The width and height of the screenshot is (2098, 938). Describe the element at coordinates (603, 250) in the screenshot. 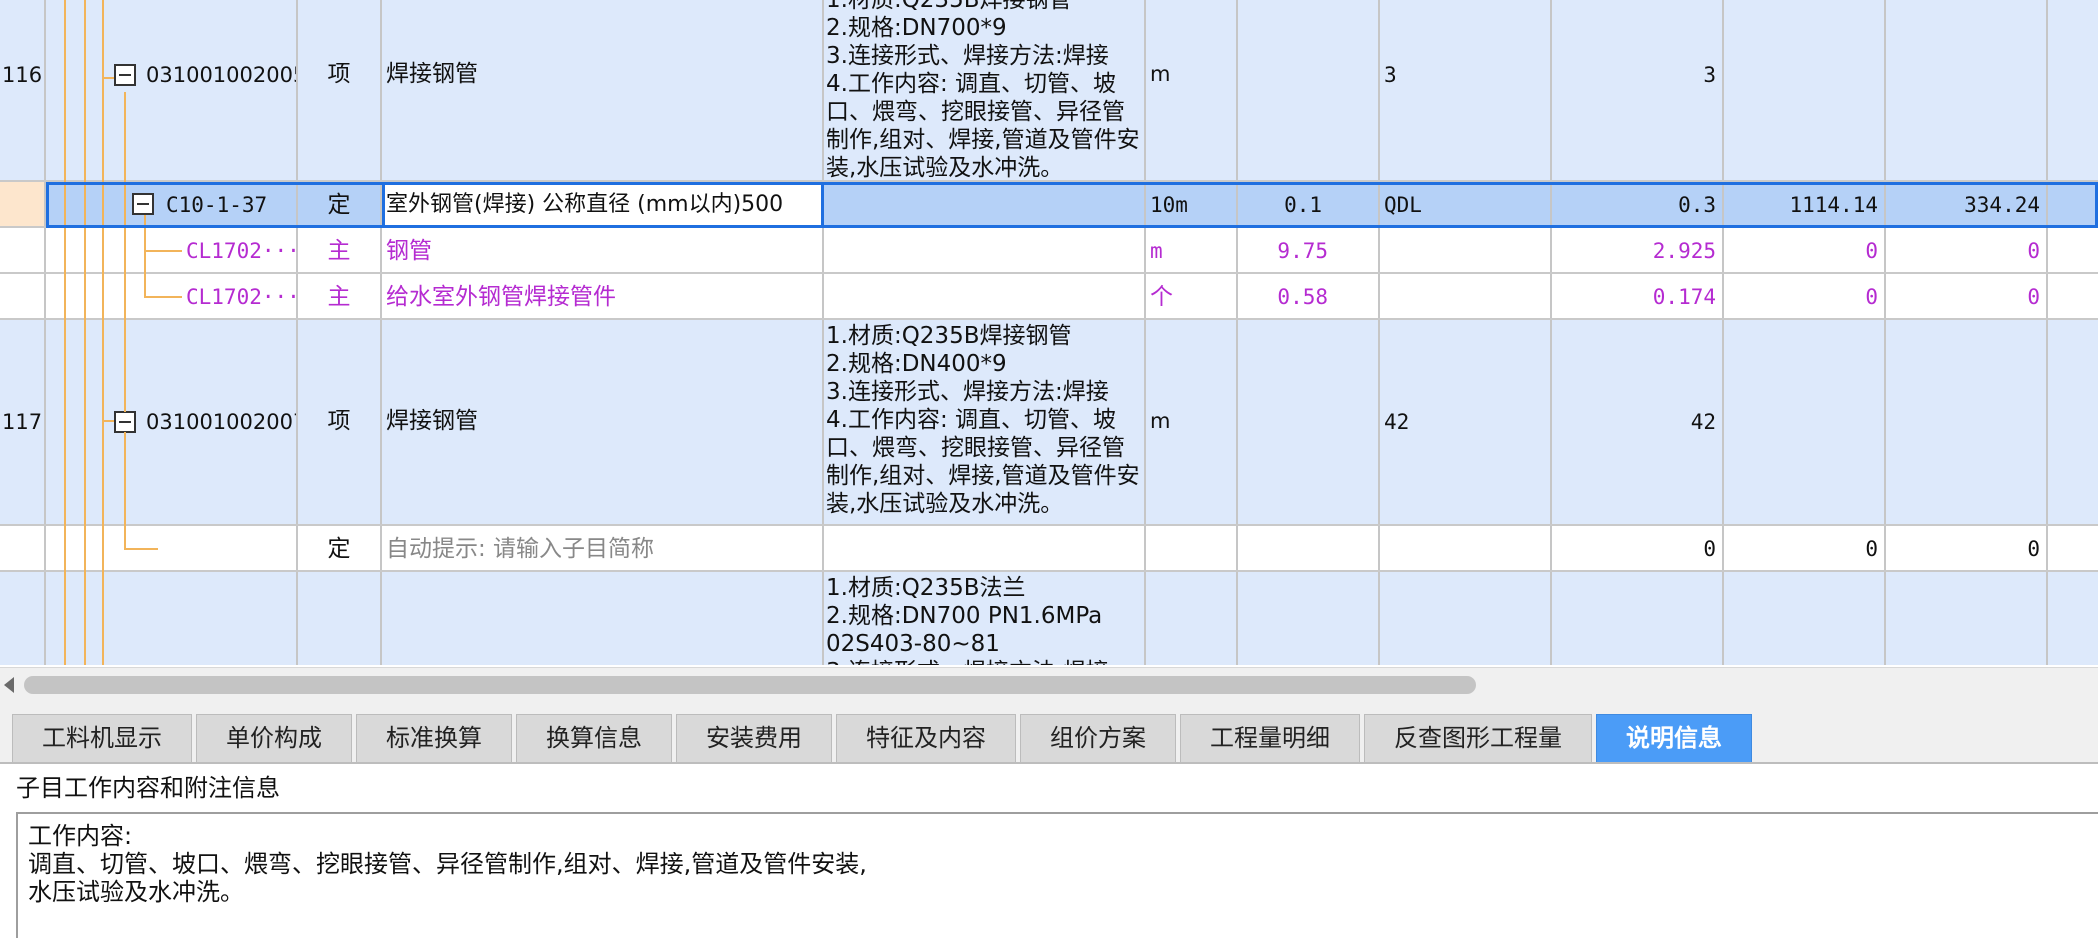

I see `name-cell: 钢管` at that location.